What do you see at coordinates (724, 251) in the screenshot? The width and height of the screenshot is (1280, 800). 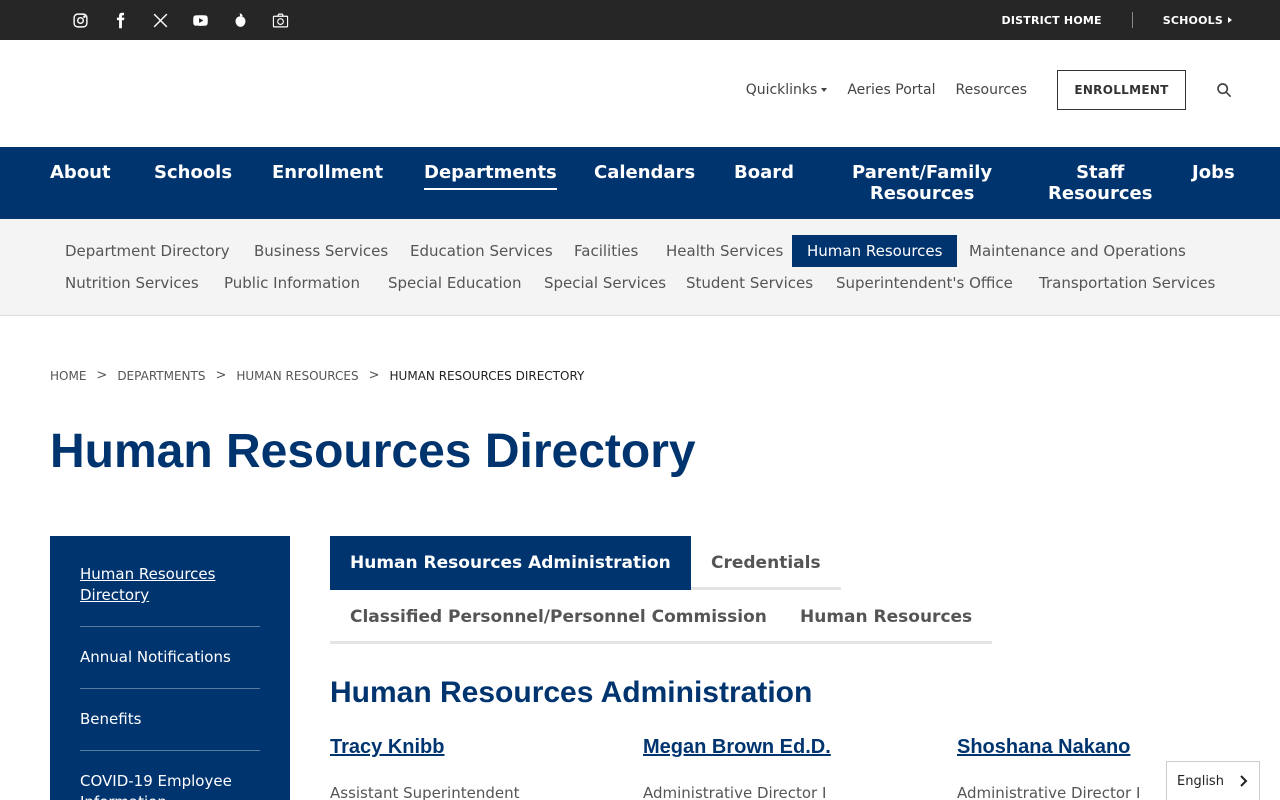 I see `subnav-health-services: Health Services` at bounding box center [724, 251].